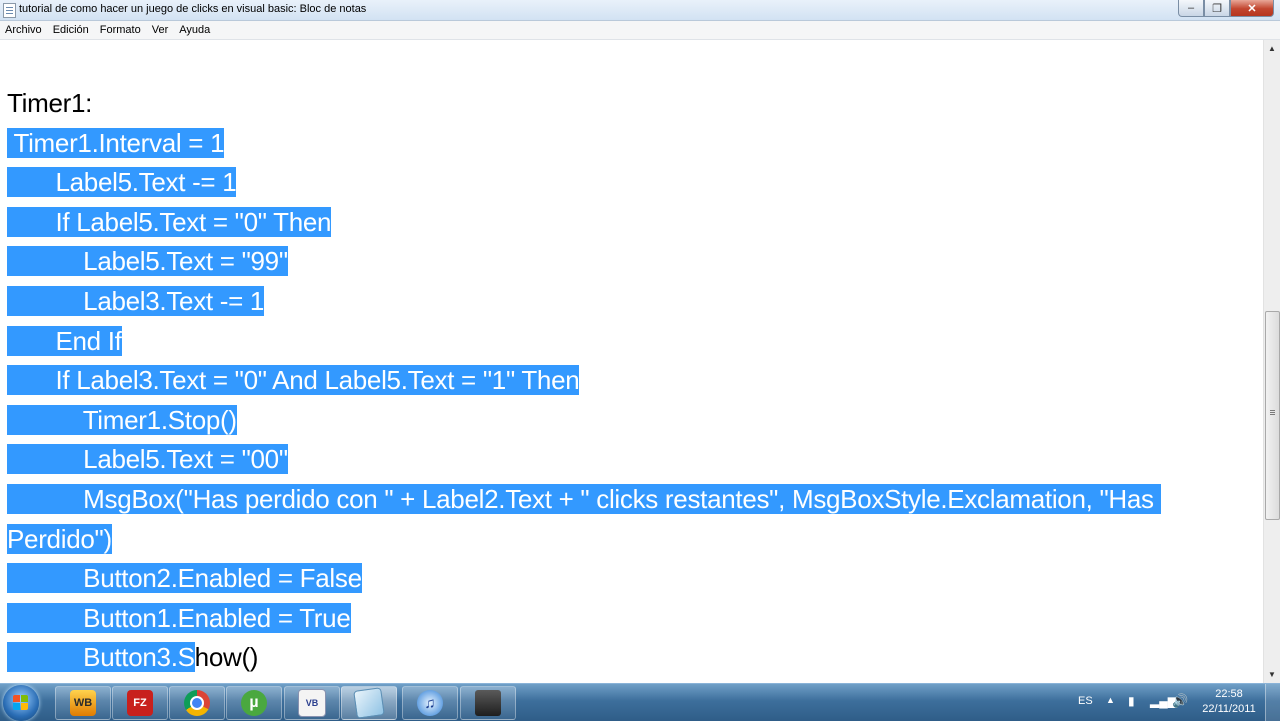  Describe the element at coordinates (632, 460) in the screenshot. I see `text-line: Label5.Text = "00"` at that location.